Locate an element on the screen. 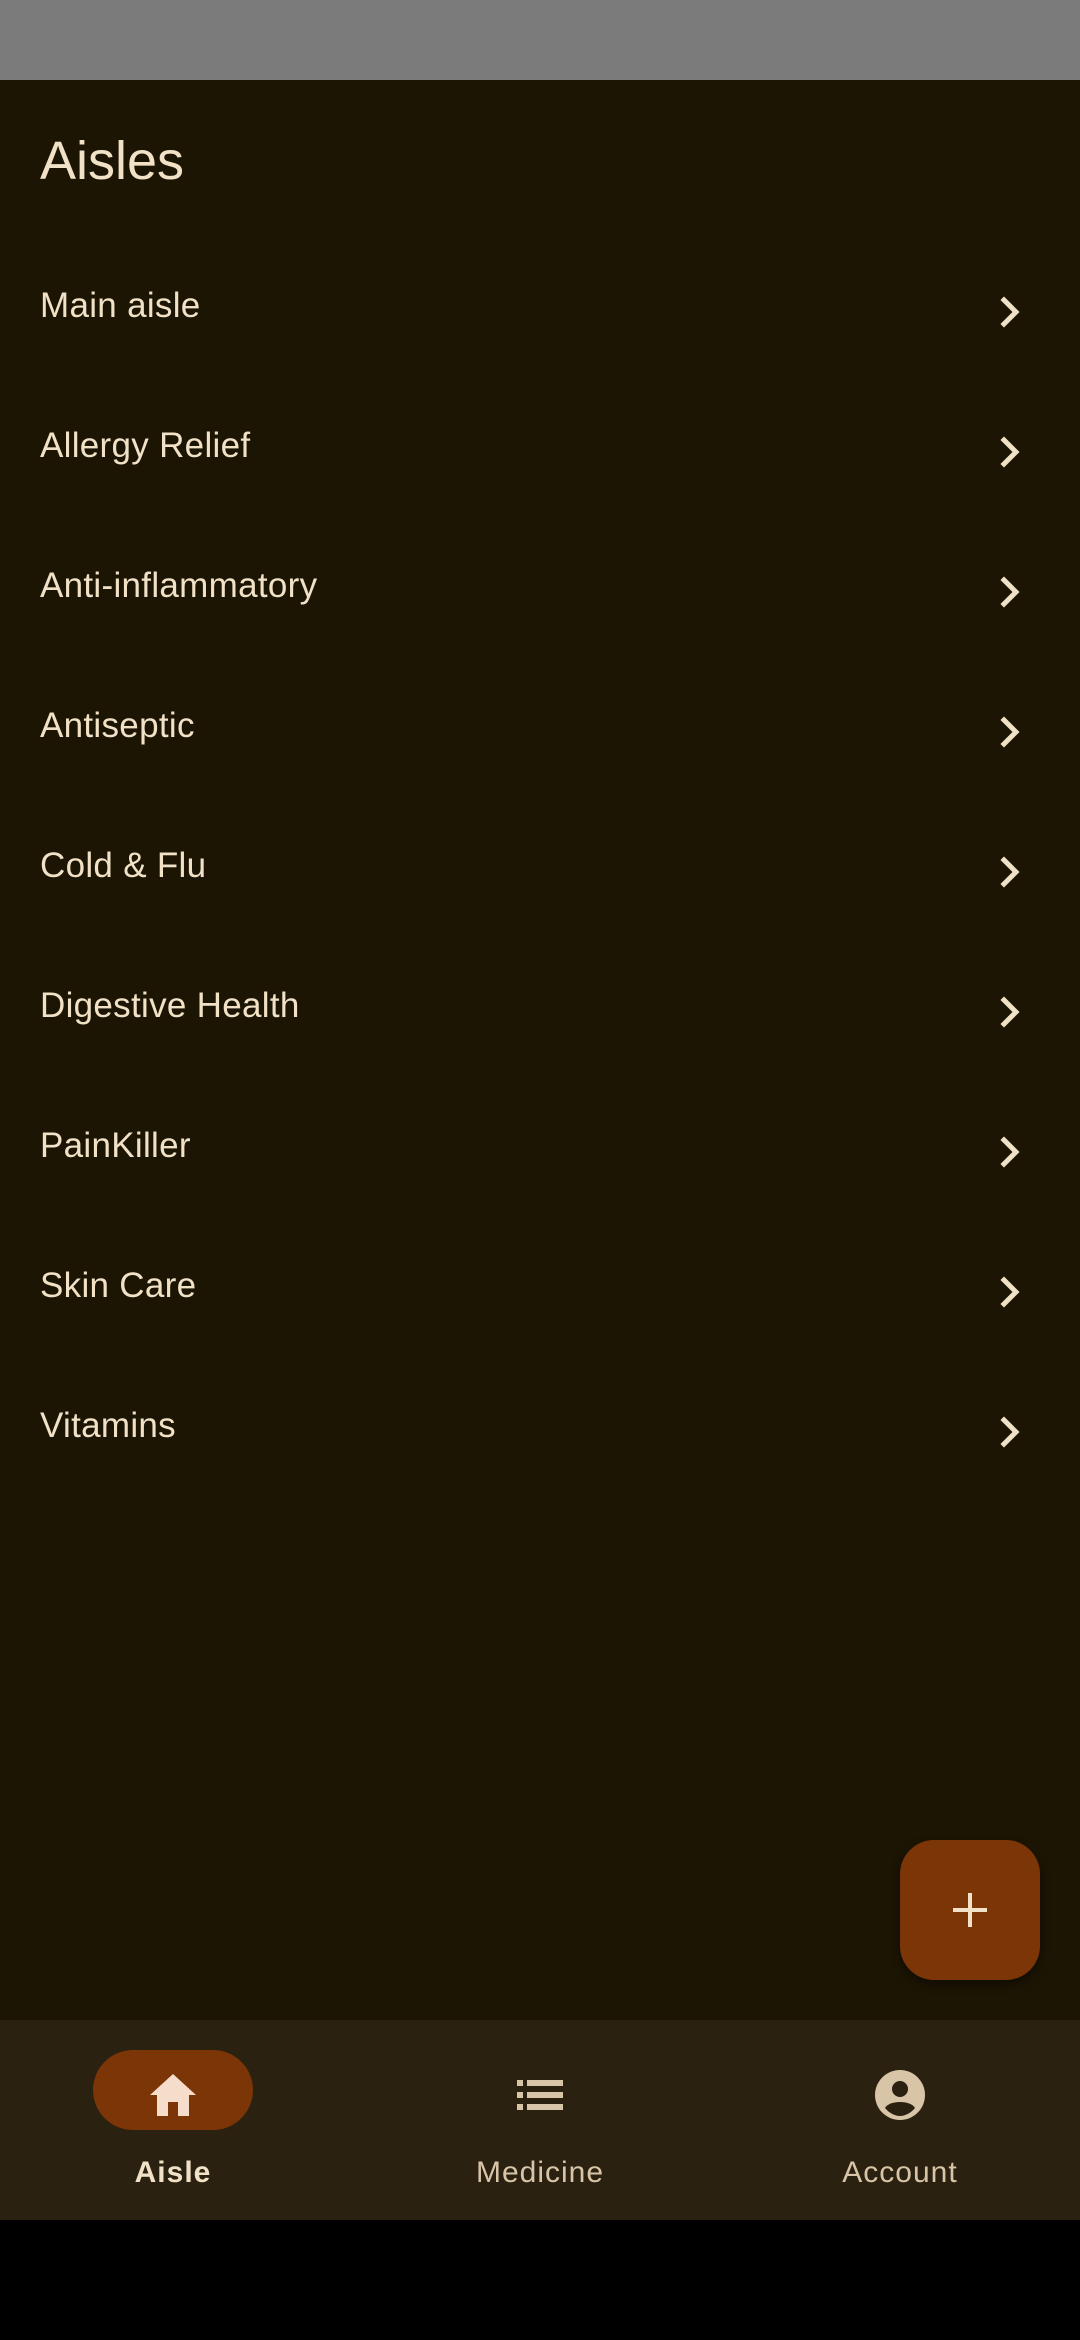 The image size is (1080, 2340). list-item: Antiseptic is located at coordinates (540, 726).